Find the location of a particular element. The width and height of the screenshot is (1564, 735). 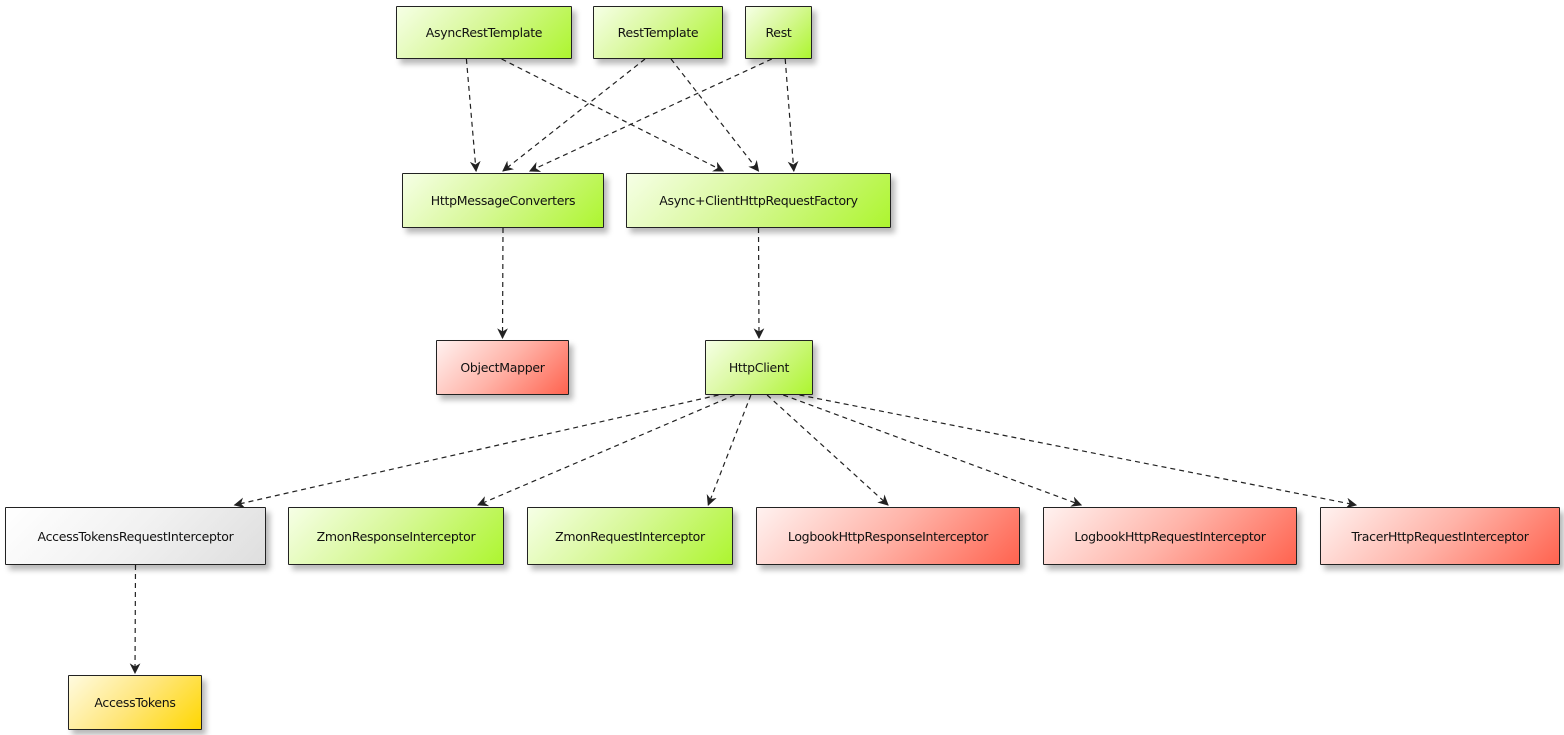

edge-httpclient-to-zmonresponseinterceptor is located at coordinates (606, 450).